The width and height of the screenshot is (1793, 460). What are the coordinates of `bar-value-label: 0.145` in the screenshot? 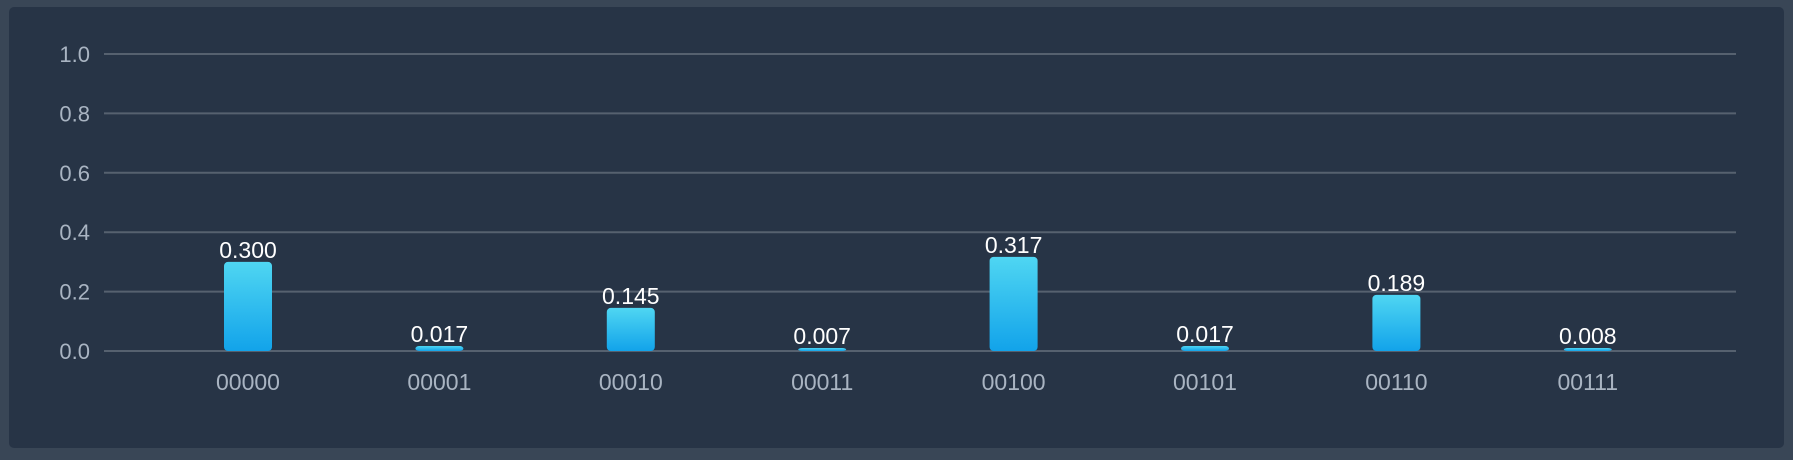 It's located at (631, 296).